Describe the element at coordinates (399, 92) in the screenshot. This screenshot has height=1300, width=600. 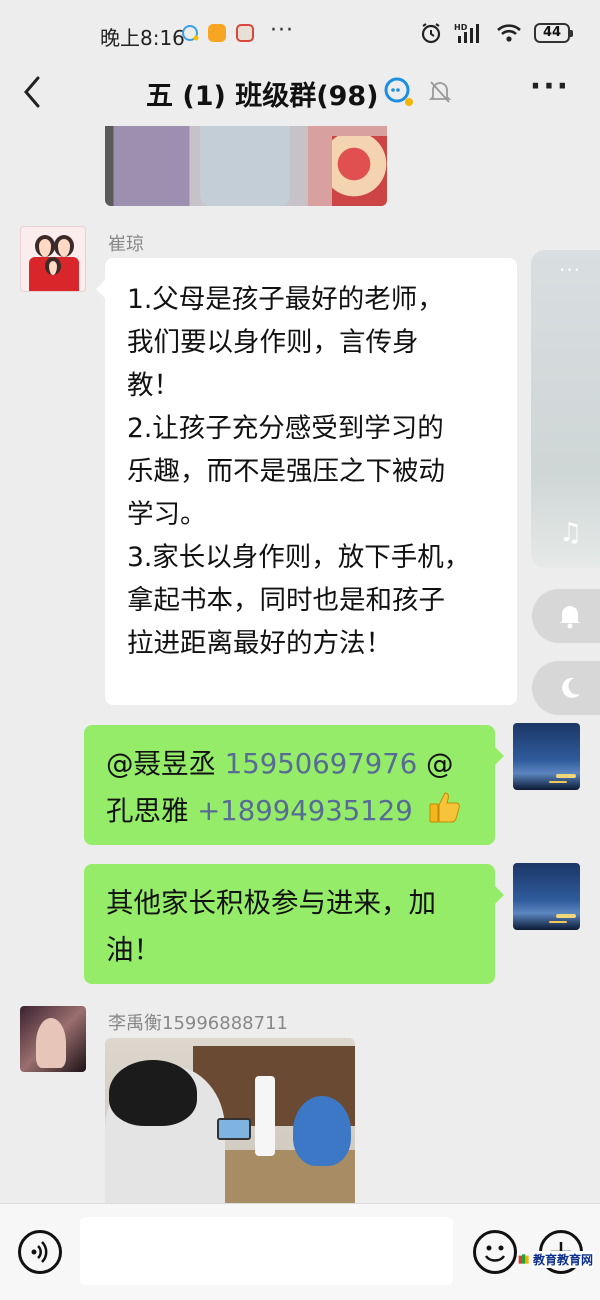
I see `group-assistant-icon` at that location.